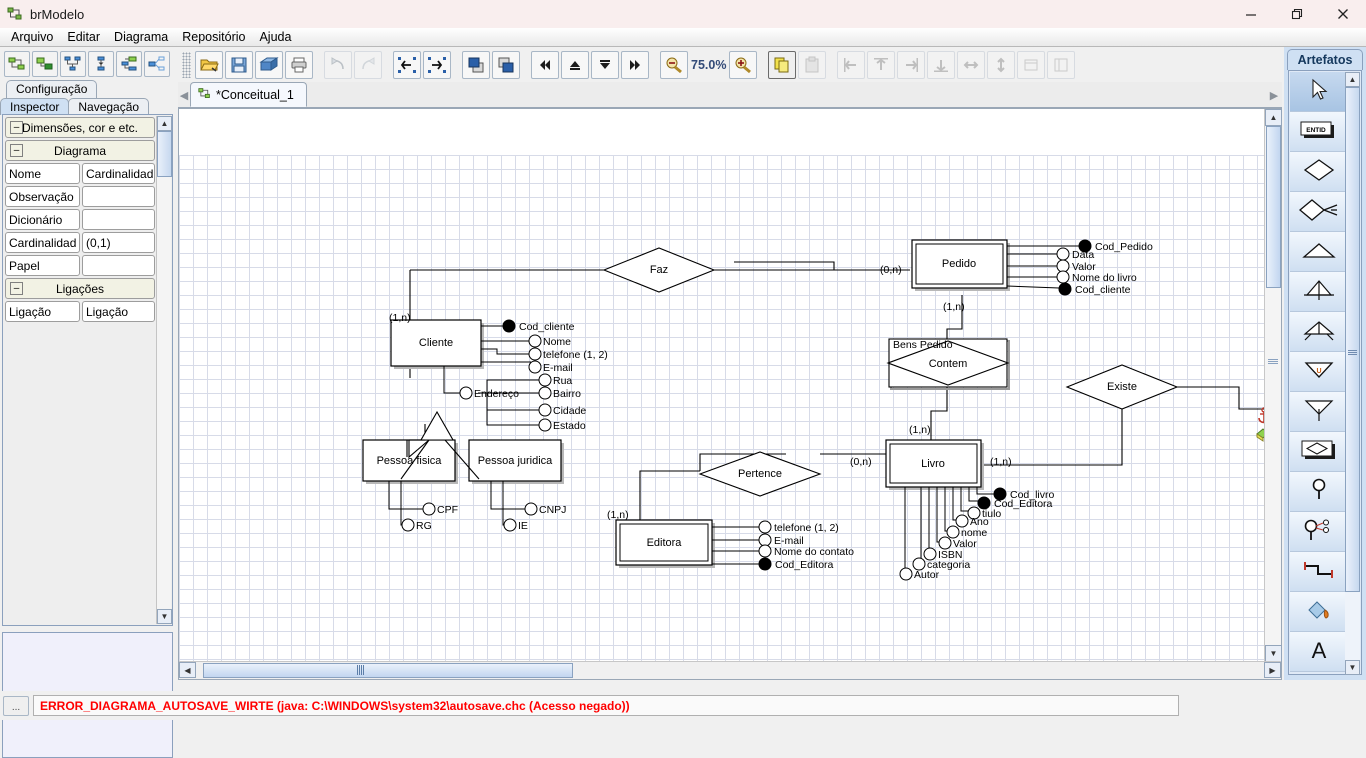  Describe the element at coordinates (1272, 670) in the screenshot. I see `scroll-right-icon: ▶` at that location.